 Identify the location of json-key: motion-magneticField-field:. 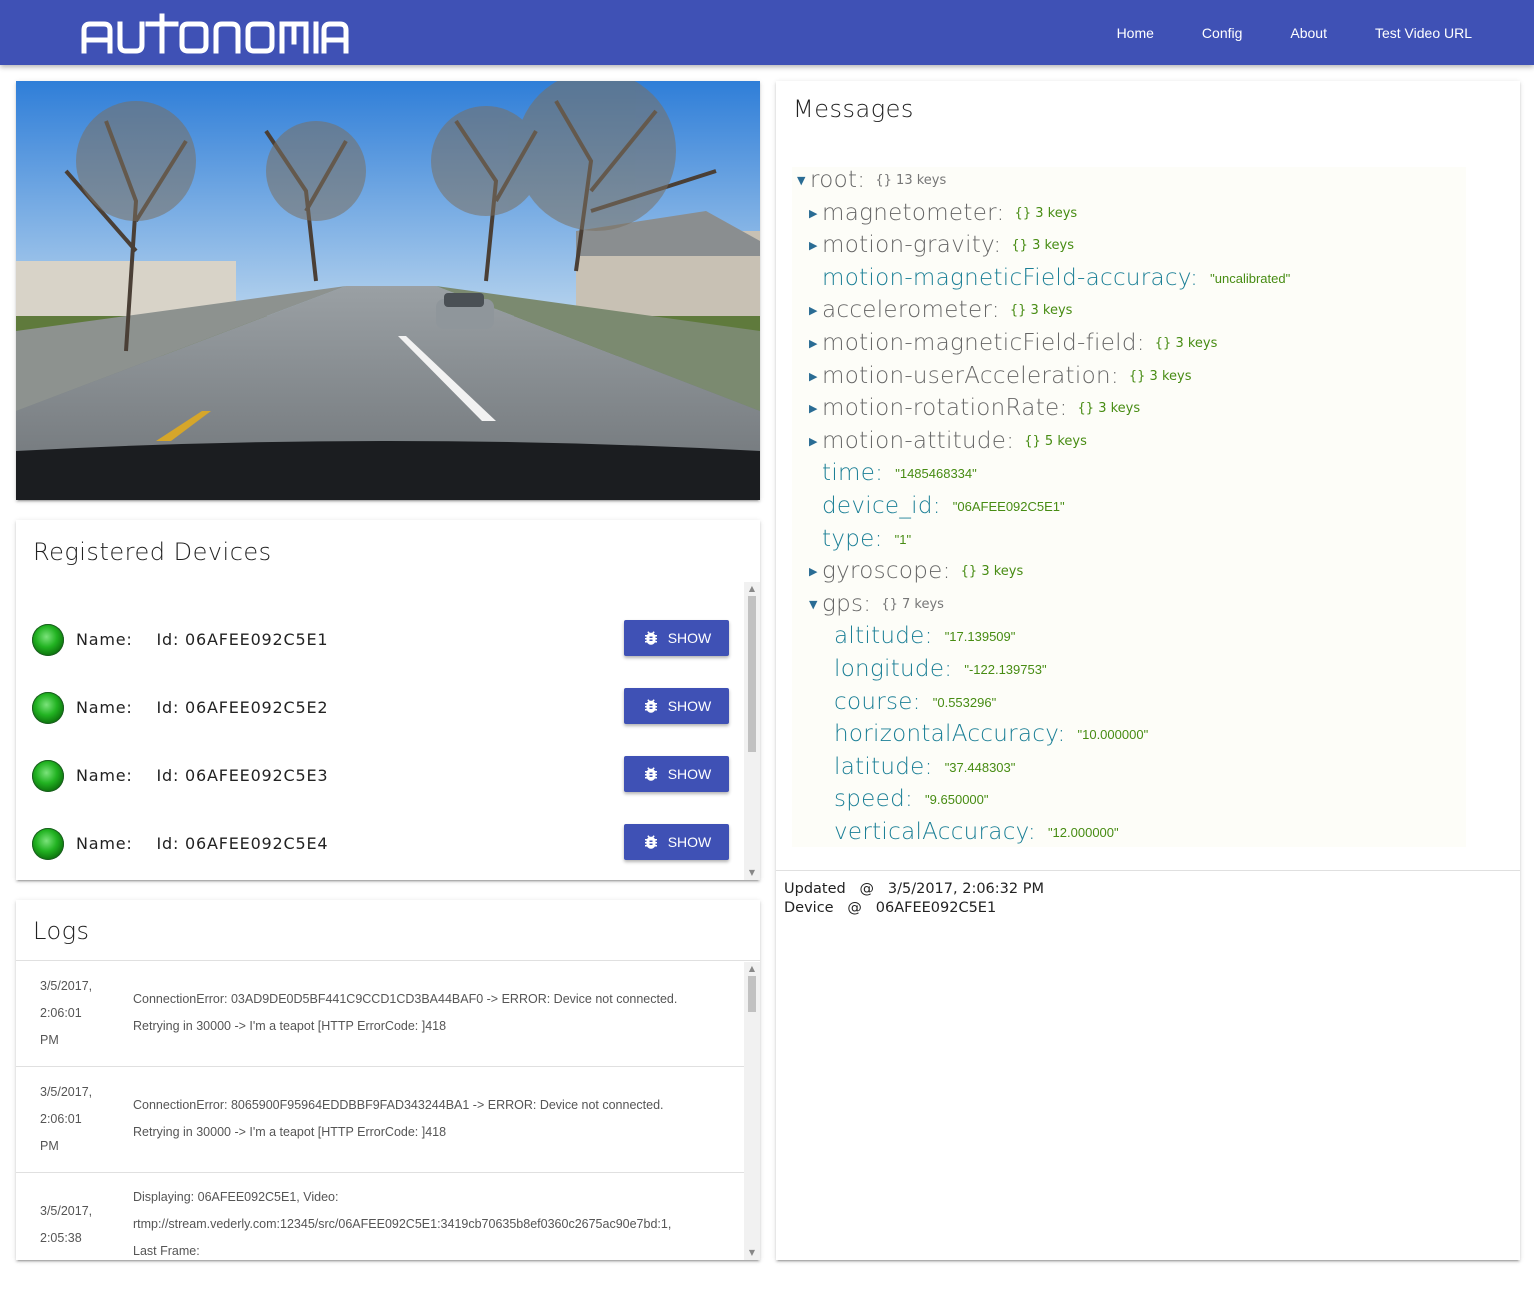
(983, 343).